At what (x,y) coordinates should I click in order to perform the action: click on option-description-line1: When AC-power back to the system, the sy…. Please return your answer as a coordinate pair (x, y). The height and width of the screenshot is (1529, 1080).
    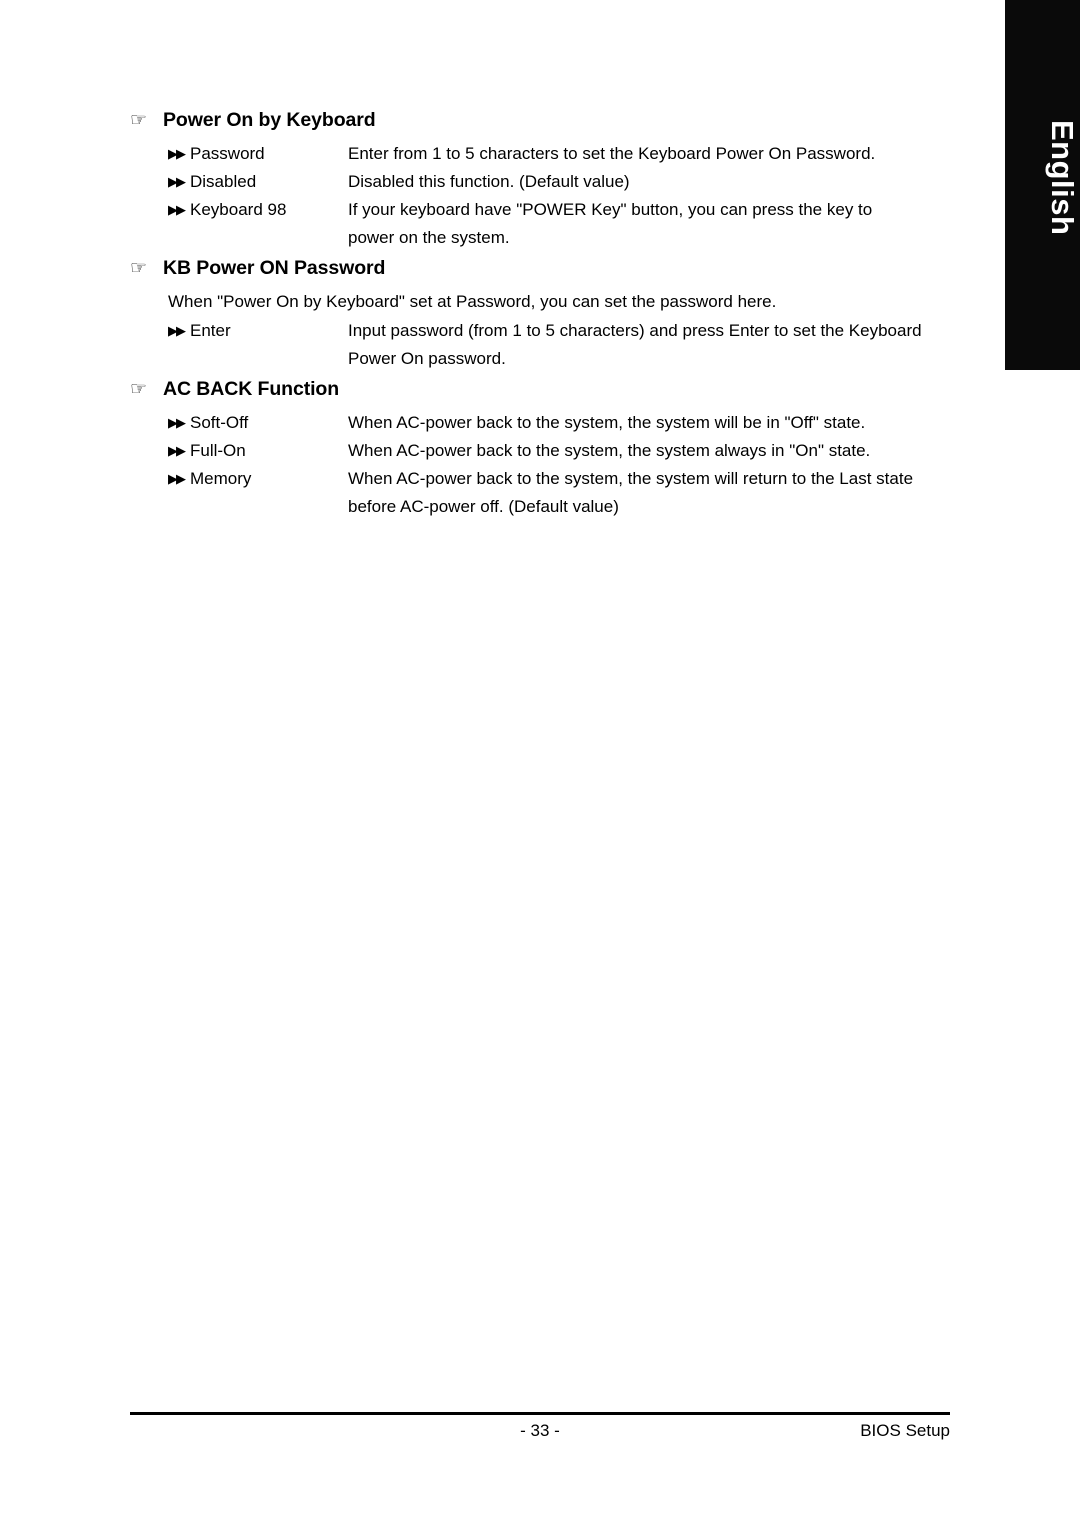
    Looking at the image, I should click on (631, 478).